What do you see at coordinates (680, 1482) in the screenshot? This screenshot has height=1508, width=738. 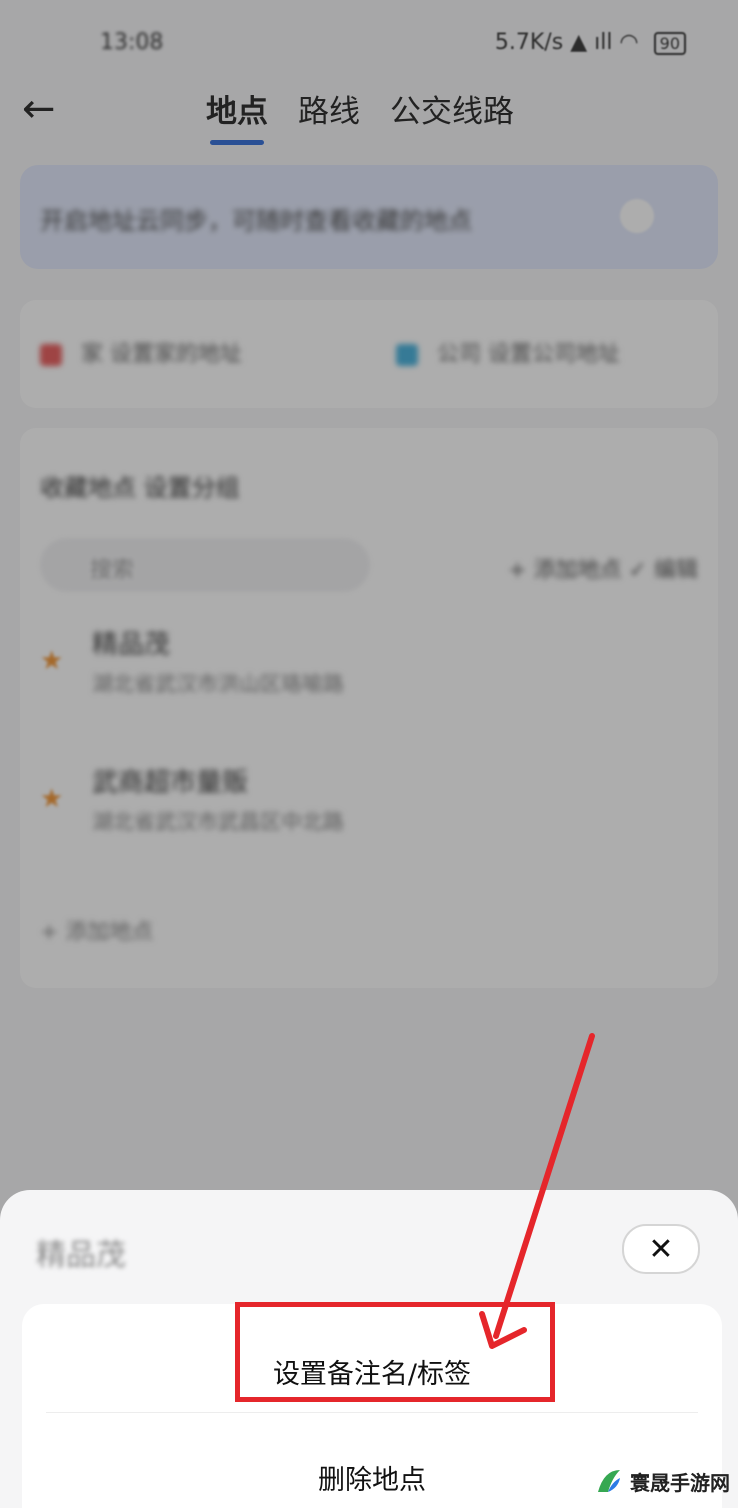 I see `watermark-text: 寰晟手游网` at bounding box center [680, 1482].